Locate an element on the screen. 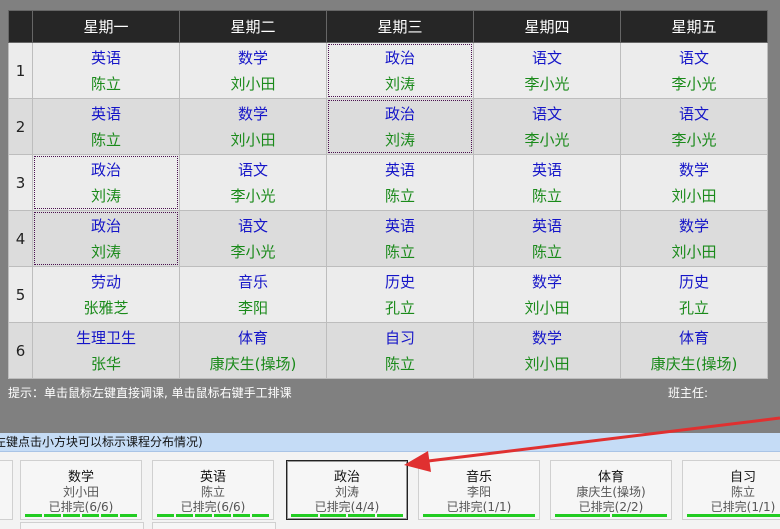 The image size is (780, 529). lesson-cell: 自习 陈立 is located at coordinates (400, 350).